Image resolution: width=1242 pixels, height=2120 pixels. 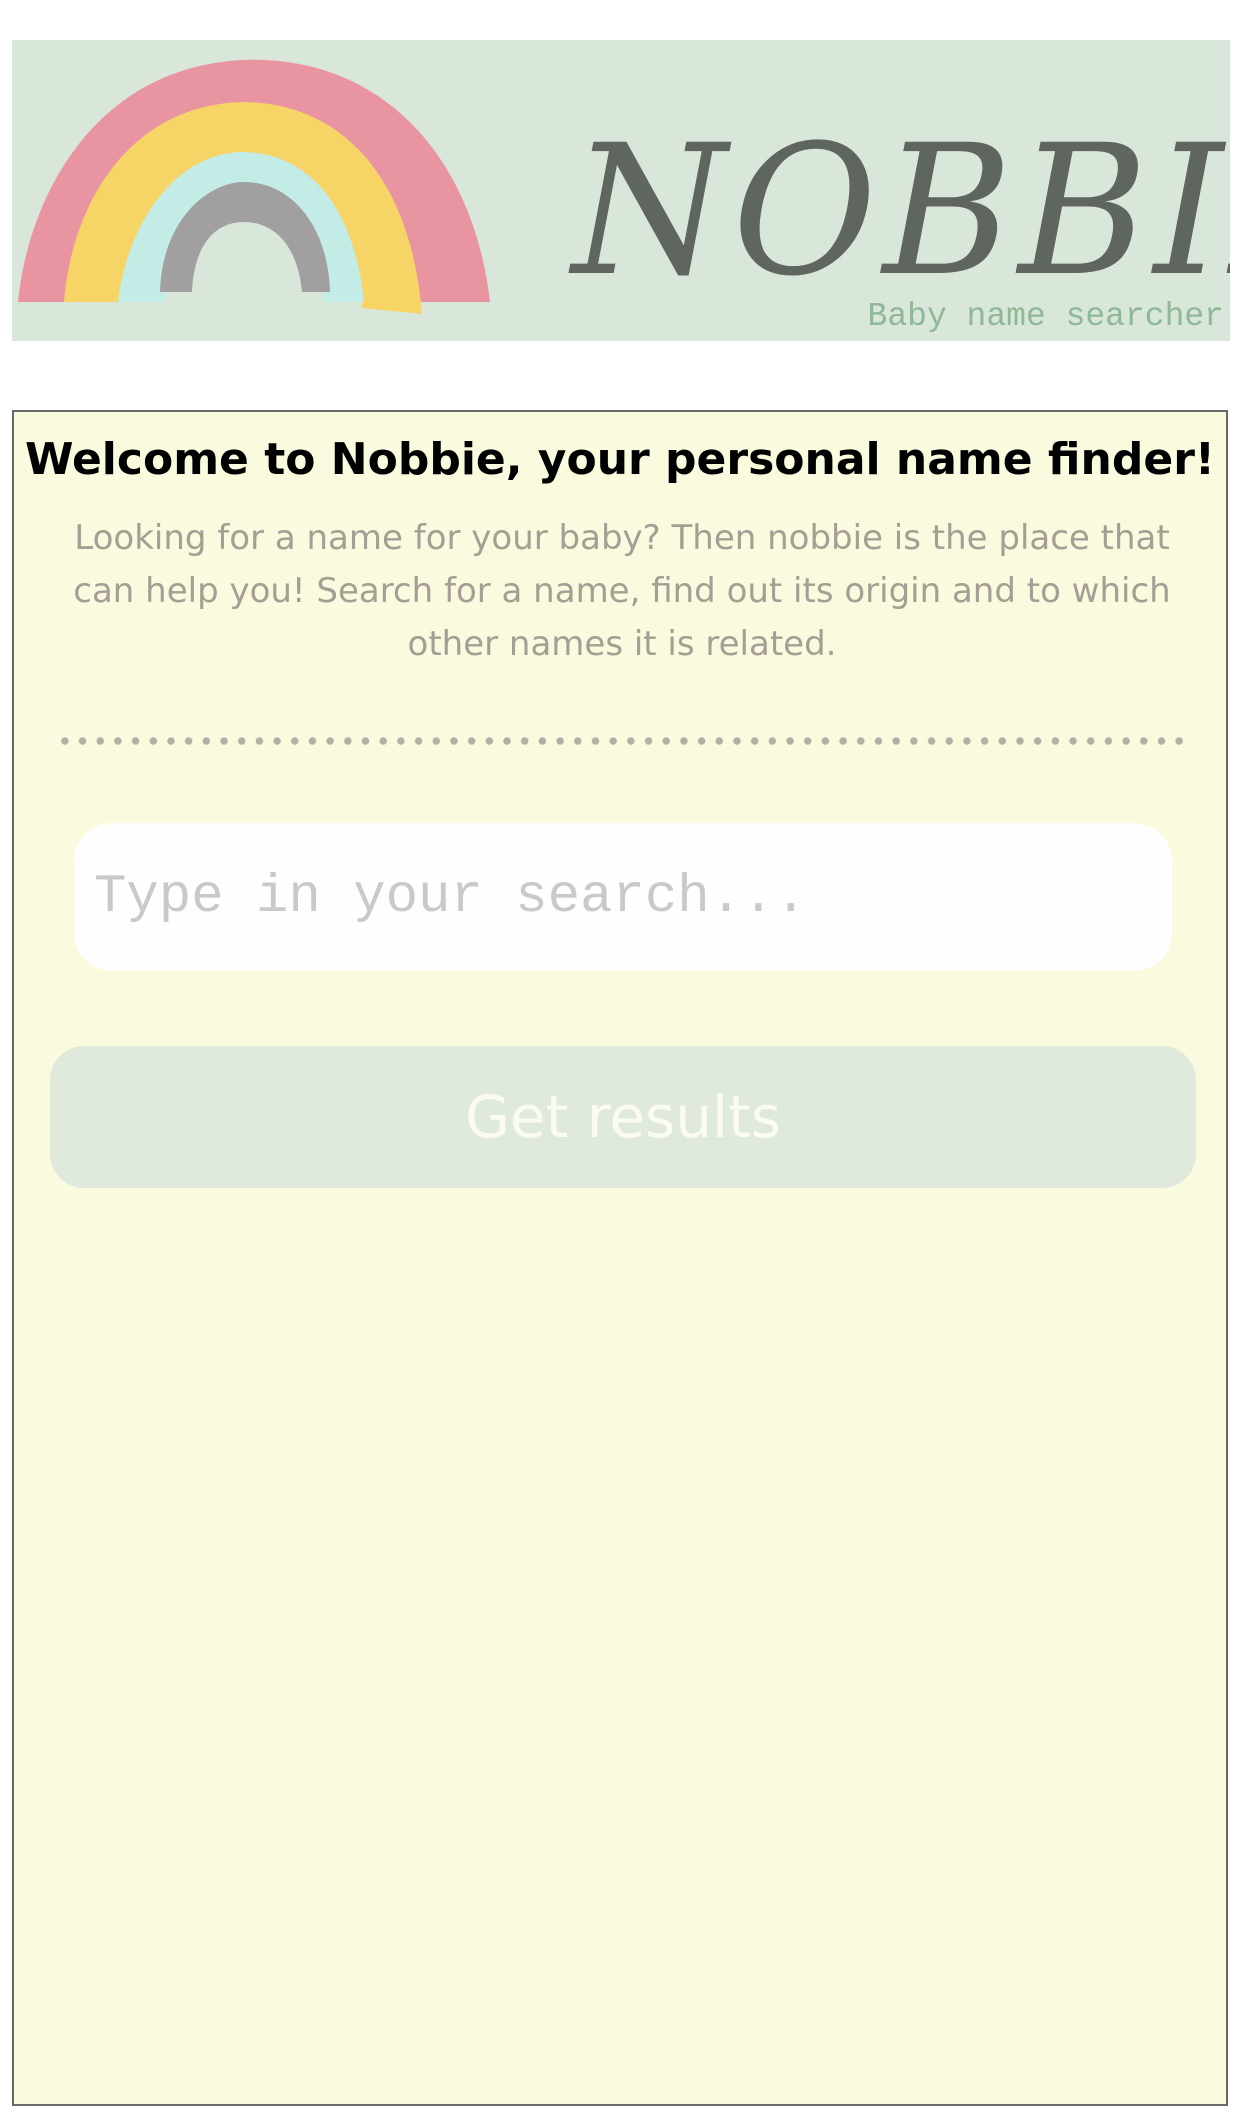 What do you see at coordinates (623, 1117) in the screenshot?
I see `get-results-button: Get results` at bounding box center [623, 1117].